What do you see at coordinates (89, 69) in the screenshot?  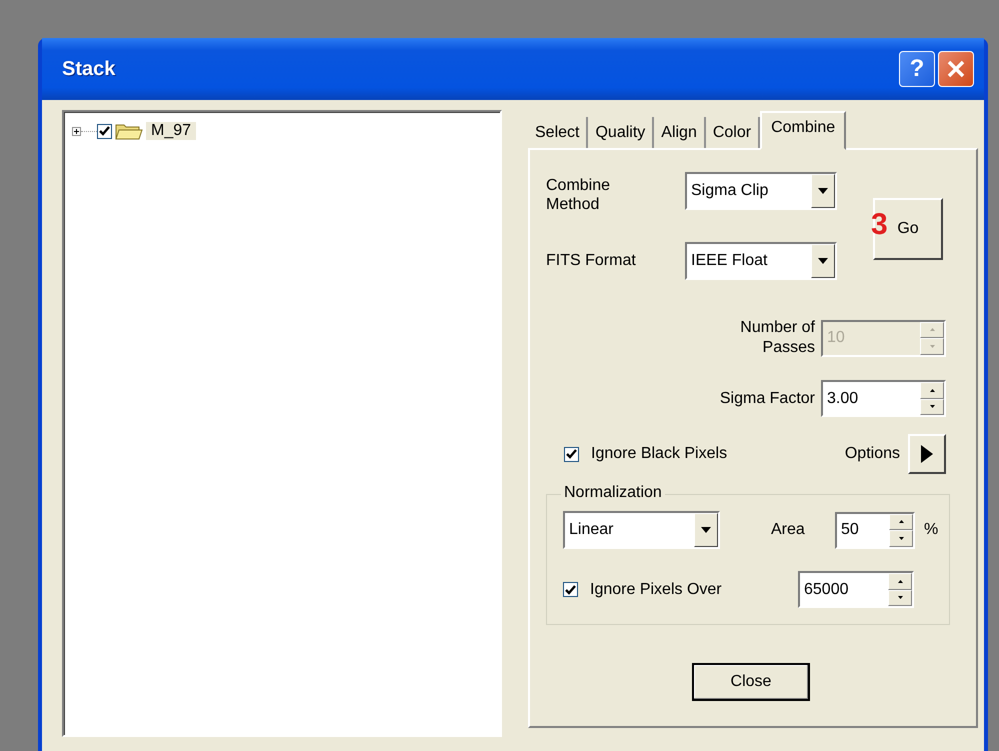 I see `window-title: Stack` at bounding box center [89, 69].